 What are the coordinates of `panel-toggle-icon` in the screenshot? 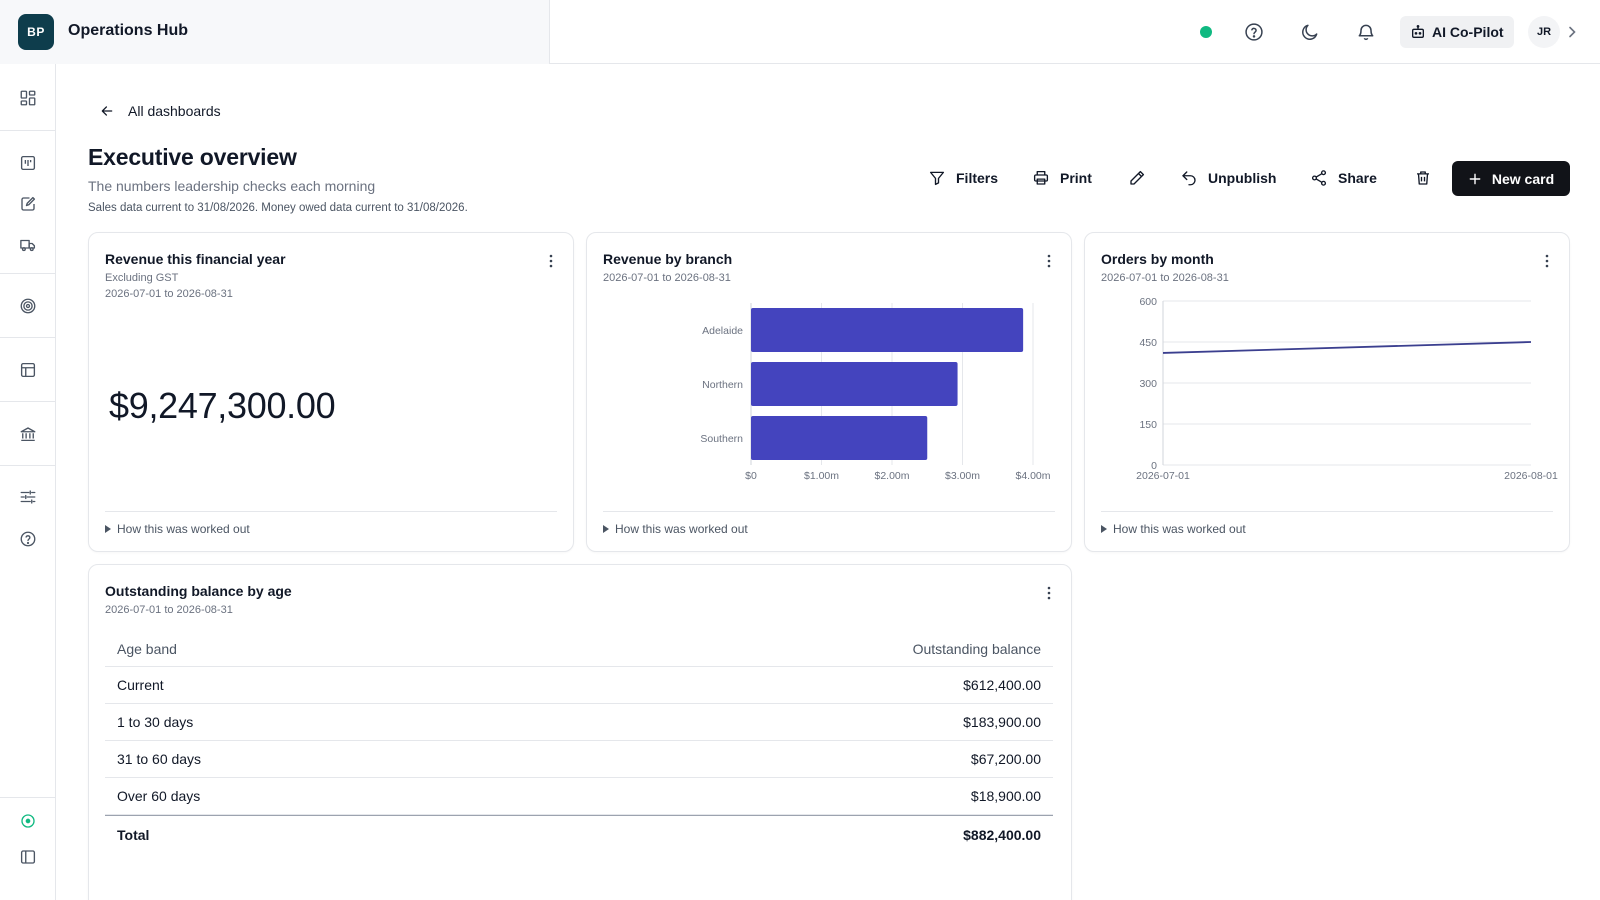 It's located at (28, 857).